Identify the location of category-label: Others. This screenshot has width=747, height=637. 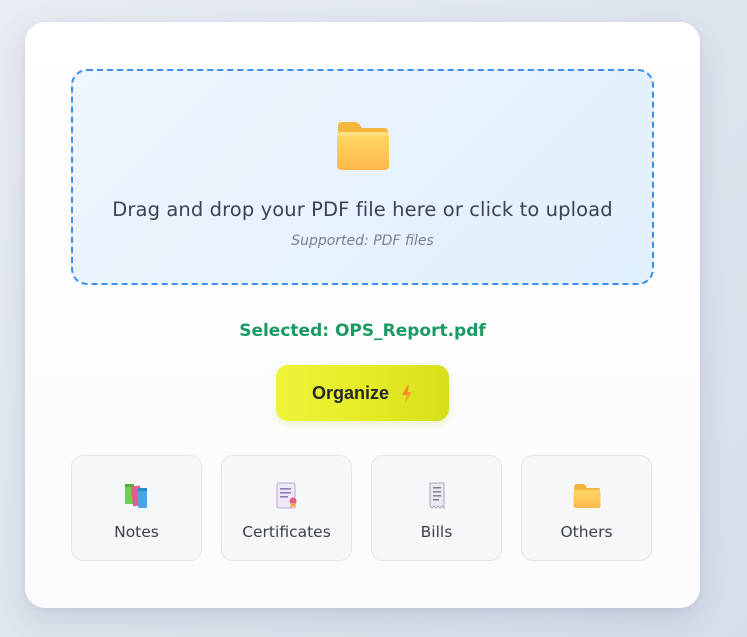
(586, 532).